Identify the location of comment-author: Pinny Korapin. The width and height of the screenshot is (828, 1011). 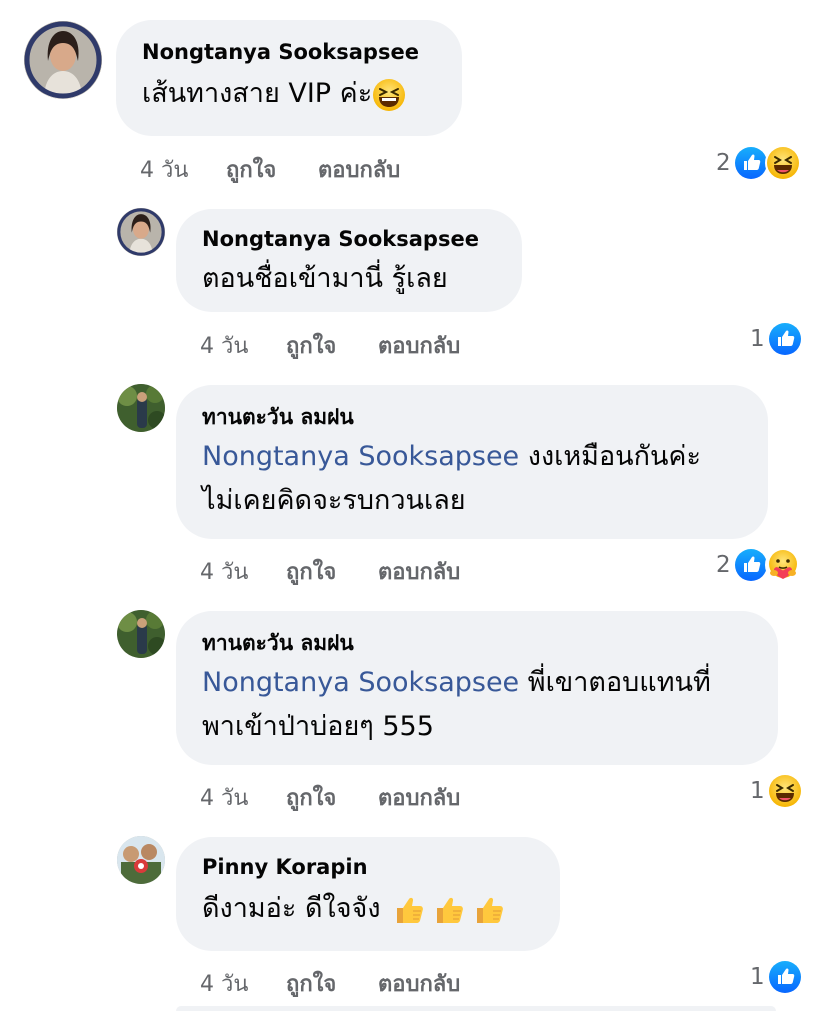
(368, 867).